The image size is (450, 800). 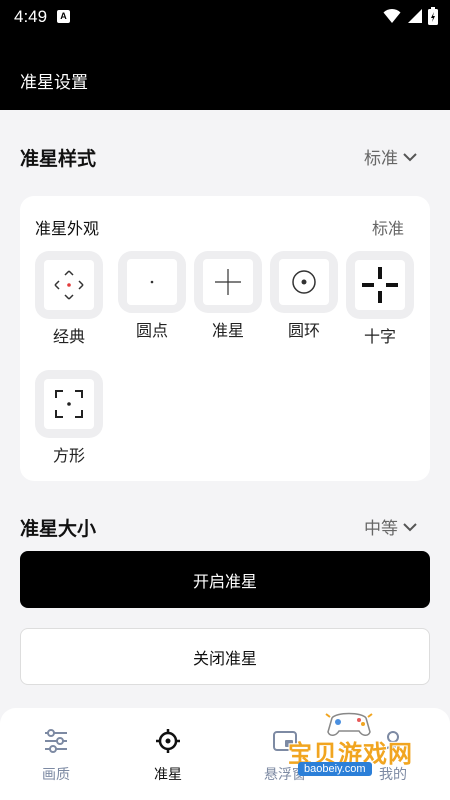 What do you see at coordinates (381, 529) in the screenshot?
I see `crosshair-size-value: 中等` at bounding box center [381, 529].